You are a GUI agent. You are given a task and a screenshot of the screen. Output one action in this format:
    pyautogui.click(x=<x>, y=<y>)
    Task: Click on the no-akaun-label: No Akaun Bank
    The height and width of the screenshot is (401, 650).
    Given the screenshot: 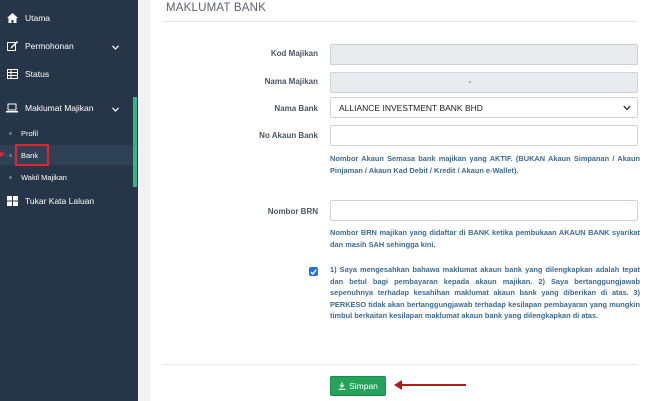 What is the action you would take?
    pyautogui.click(x=288, y=135)
    